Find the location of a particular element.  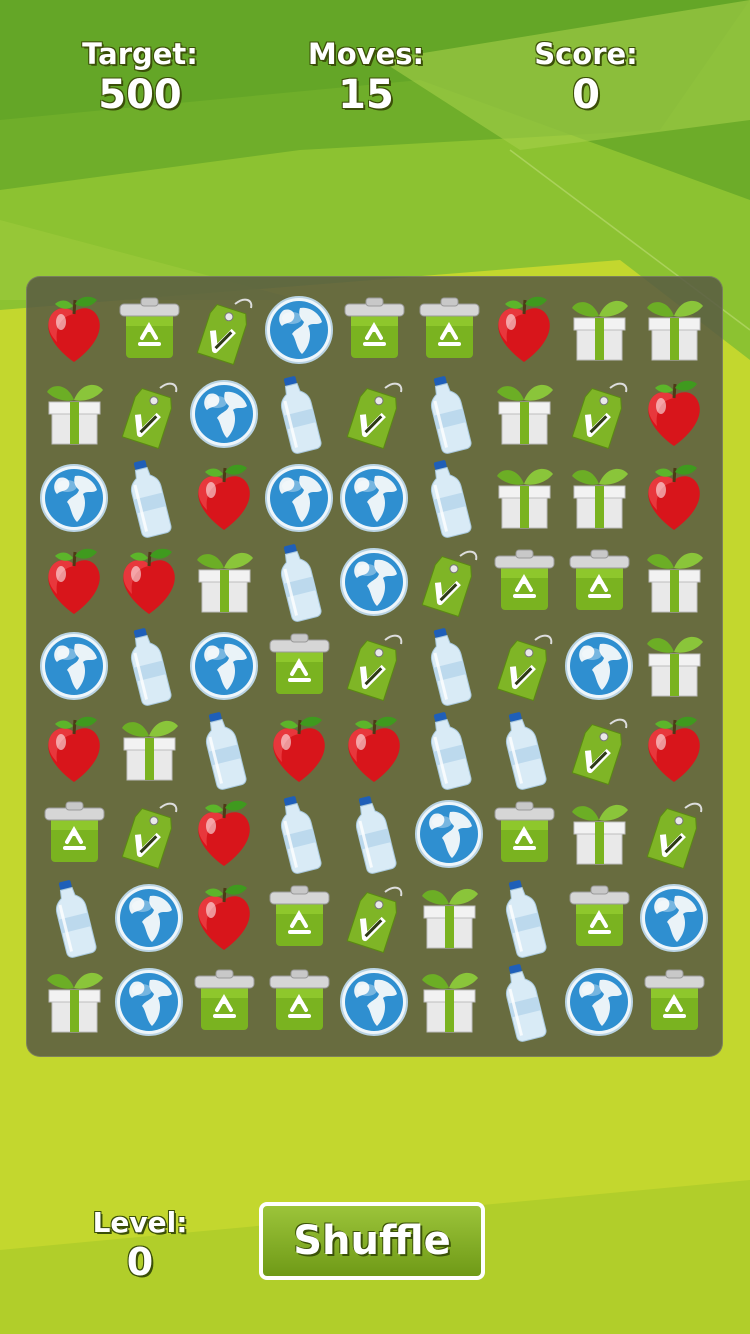

level-value: 0 is located at coordinates (140, 1262).